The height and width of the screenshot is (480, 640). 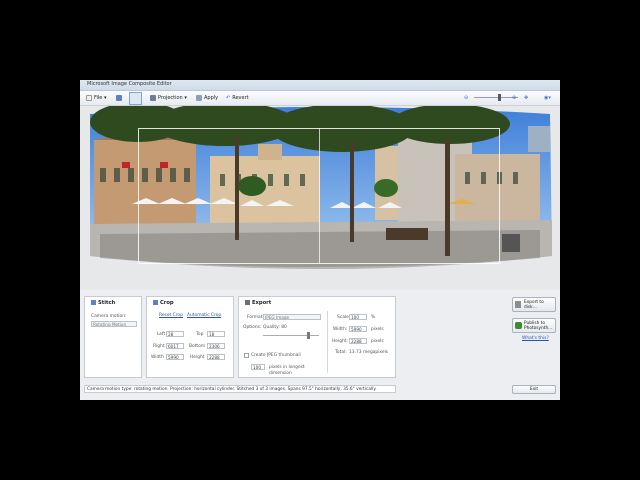 I want to click on title-bar: Microsoft Image Composite Editor, so click(x=320, y=85).